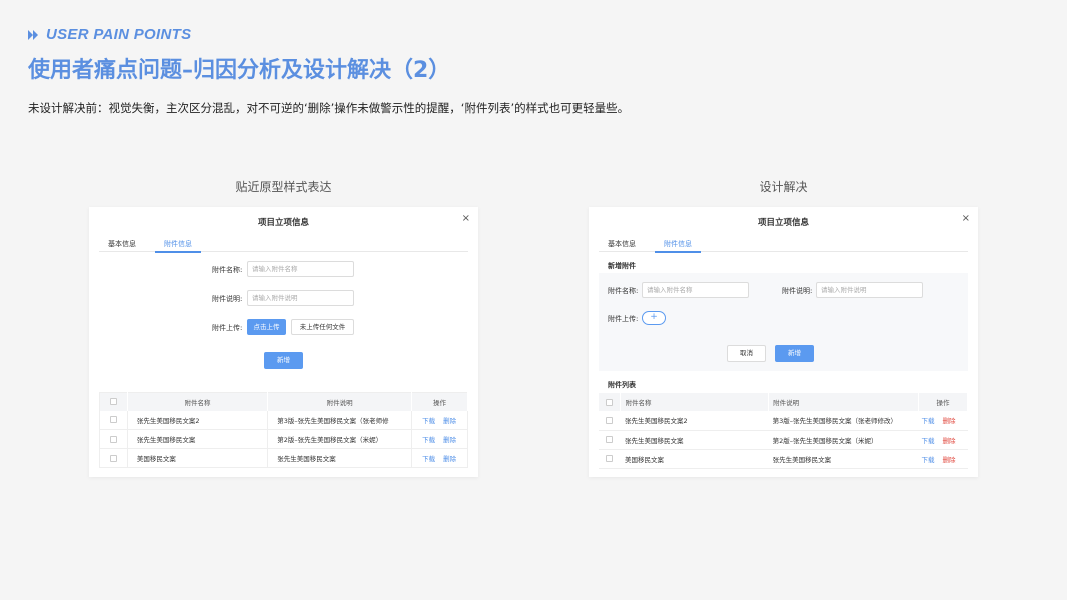 Image resolution: width=1067 pixels, height=600 pixels. I want to click on upload-status: 未上传任何文件, so click(322, 327).